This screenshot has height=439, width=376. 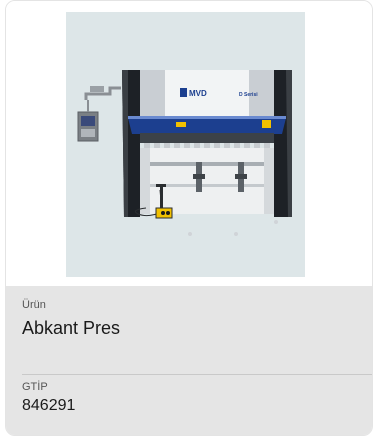 I want to click on info-divider, so click(x=197, y=374).